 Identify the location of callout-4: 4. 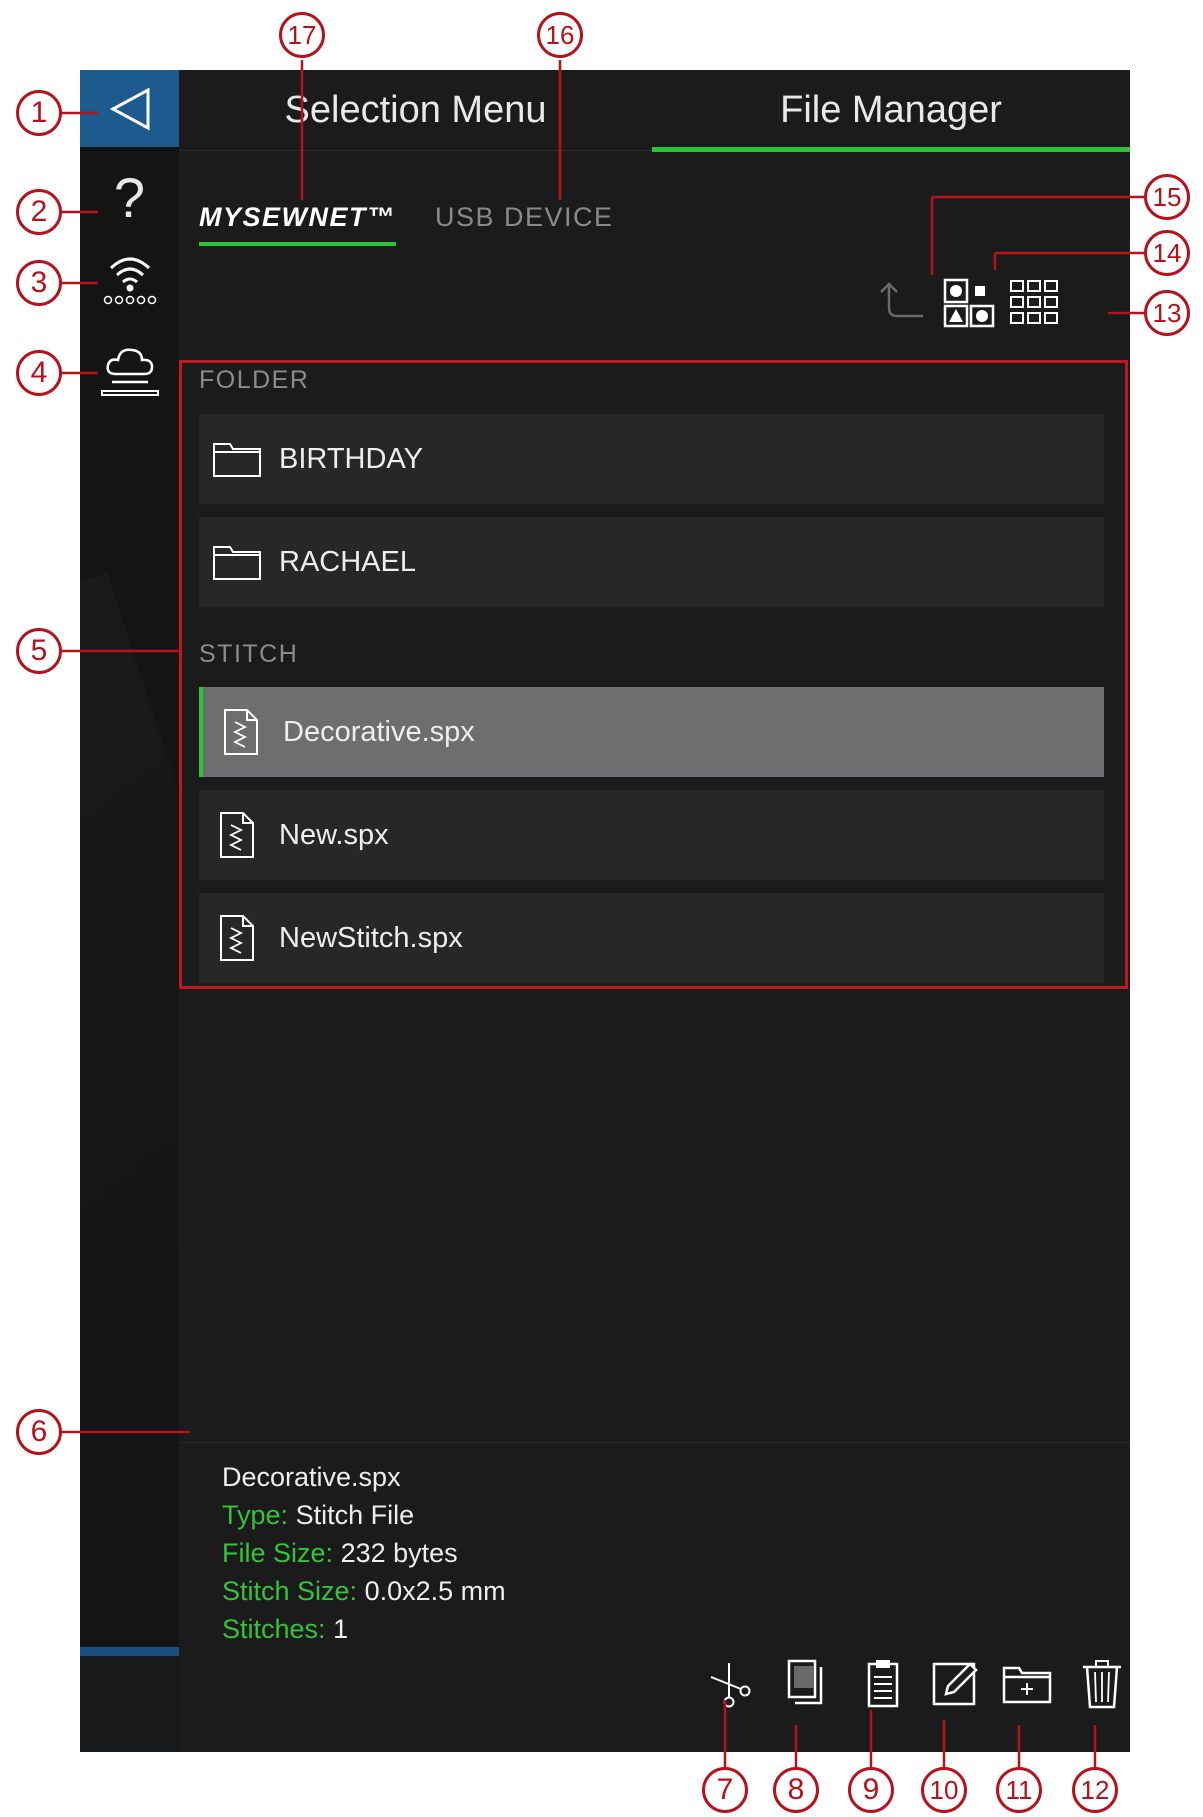
(39, 373).